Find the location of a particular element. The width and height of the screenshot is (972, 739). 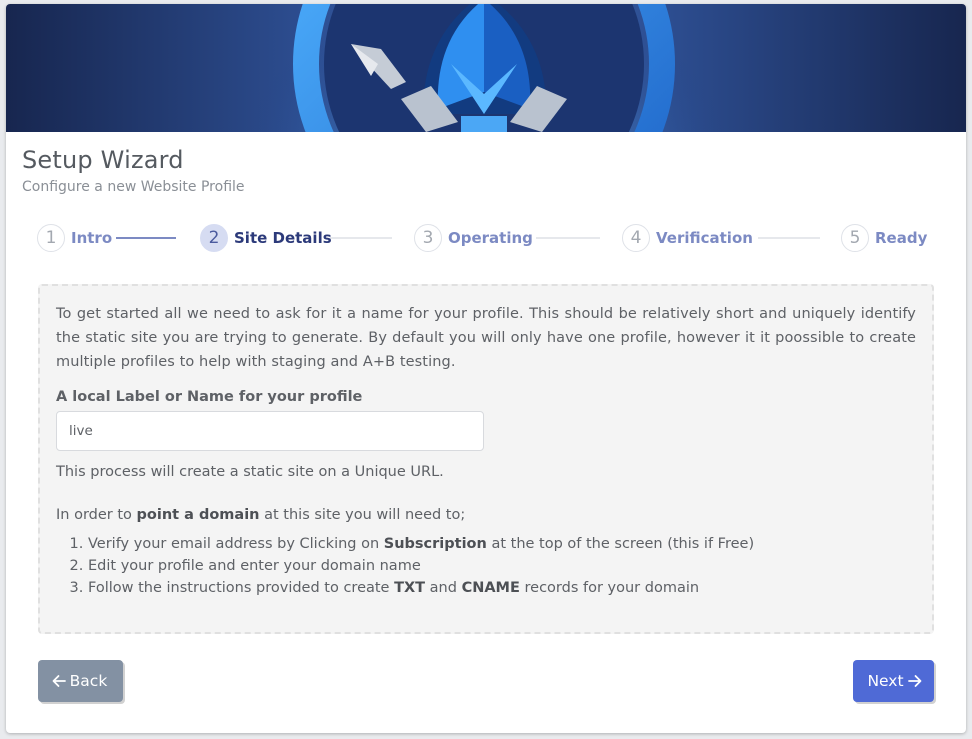

step-verification: 4 Verification is located at coordinates (687, 238).